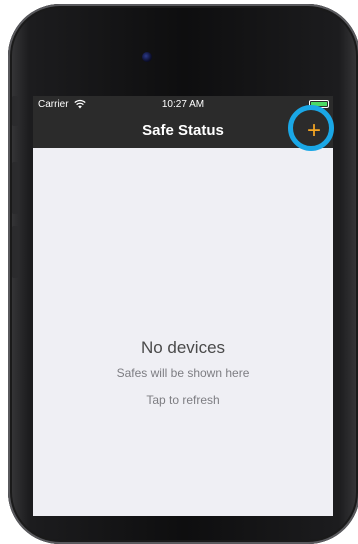 The image size is (358, 544). I want to click on navigation-bar: Safe Status +, so click(183, 131).